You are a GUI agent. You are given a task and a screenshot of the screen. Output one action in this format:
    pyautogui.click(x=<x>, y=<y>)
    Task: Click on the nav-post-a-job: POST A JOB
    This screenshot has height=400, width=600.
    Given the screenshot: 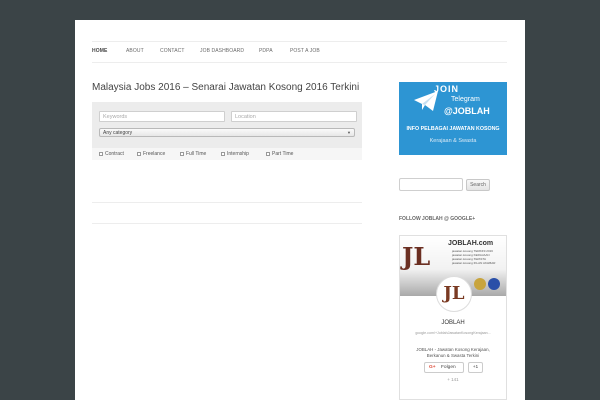 What is the action you would take?
    pyautogui.click(x=305, y=51)
    